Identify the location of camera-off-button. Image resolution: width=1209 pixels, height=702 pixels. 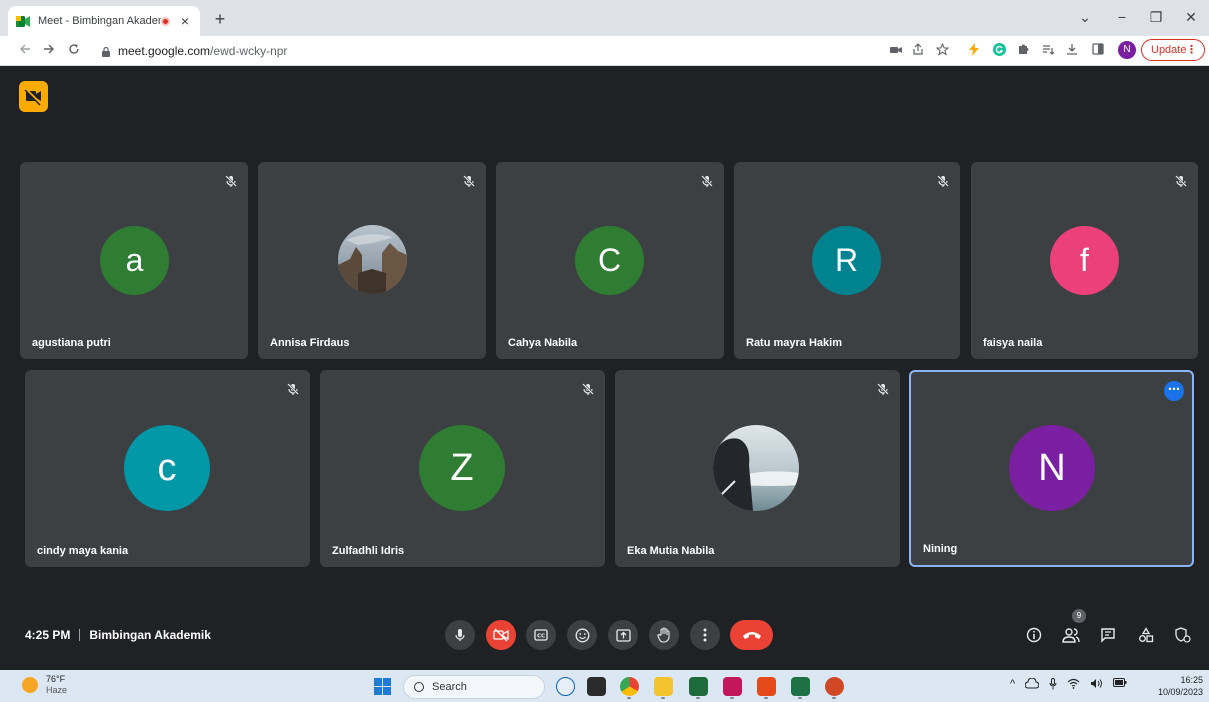
(501, 635).